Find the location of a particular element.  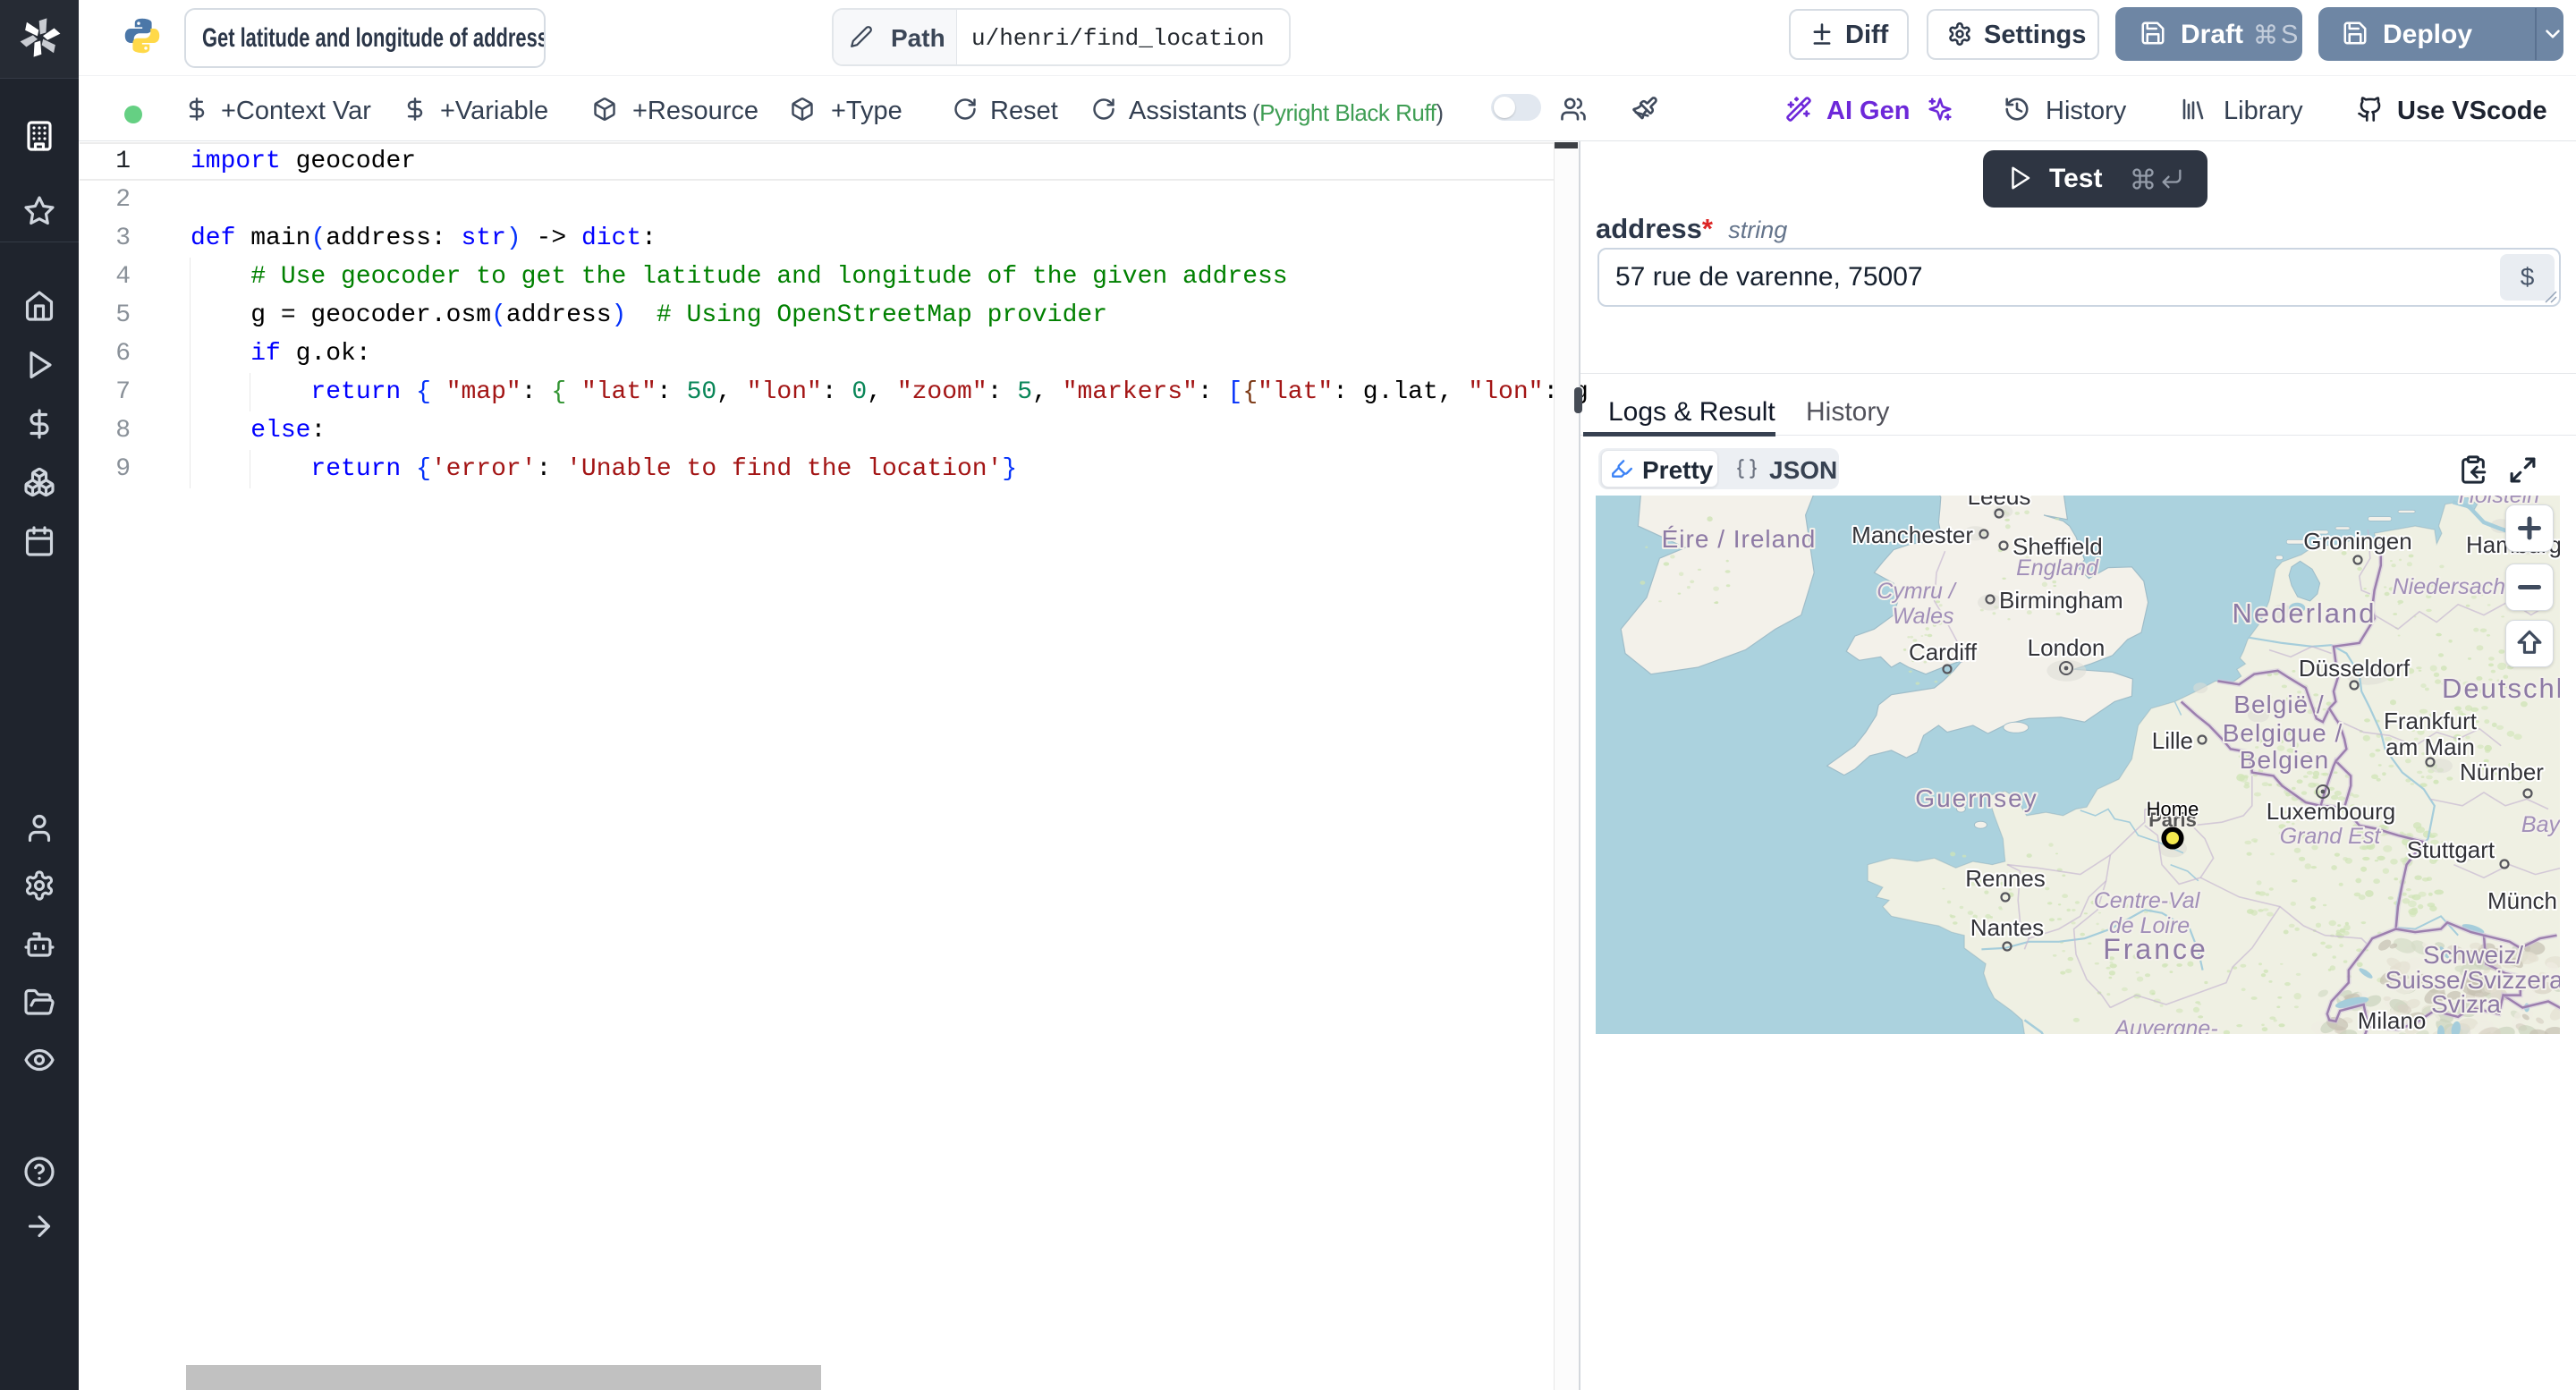

svg-text: Nantes is located at coordinates (2007, 927).